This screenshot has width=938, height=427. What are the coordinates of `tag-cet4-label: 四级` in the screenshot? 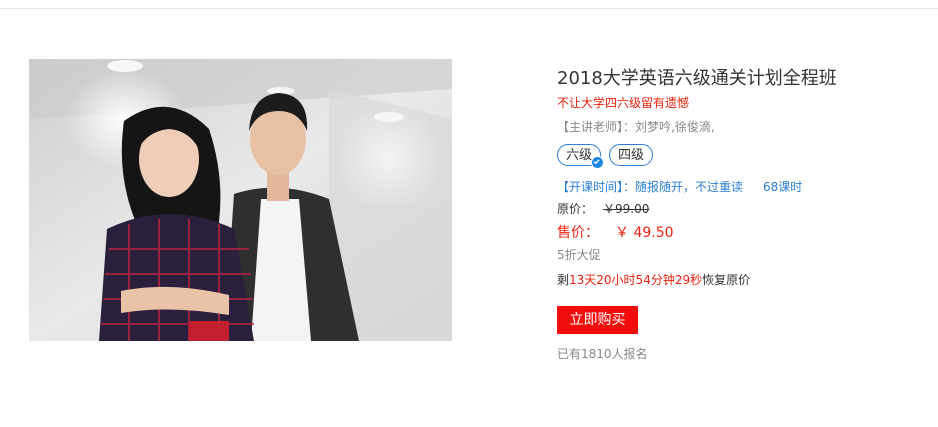 It's located at (631, 155).